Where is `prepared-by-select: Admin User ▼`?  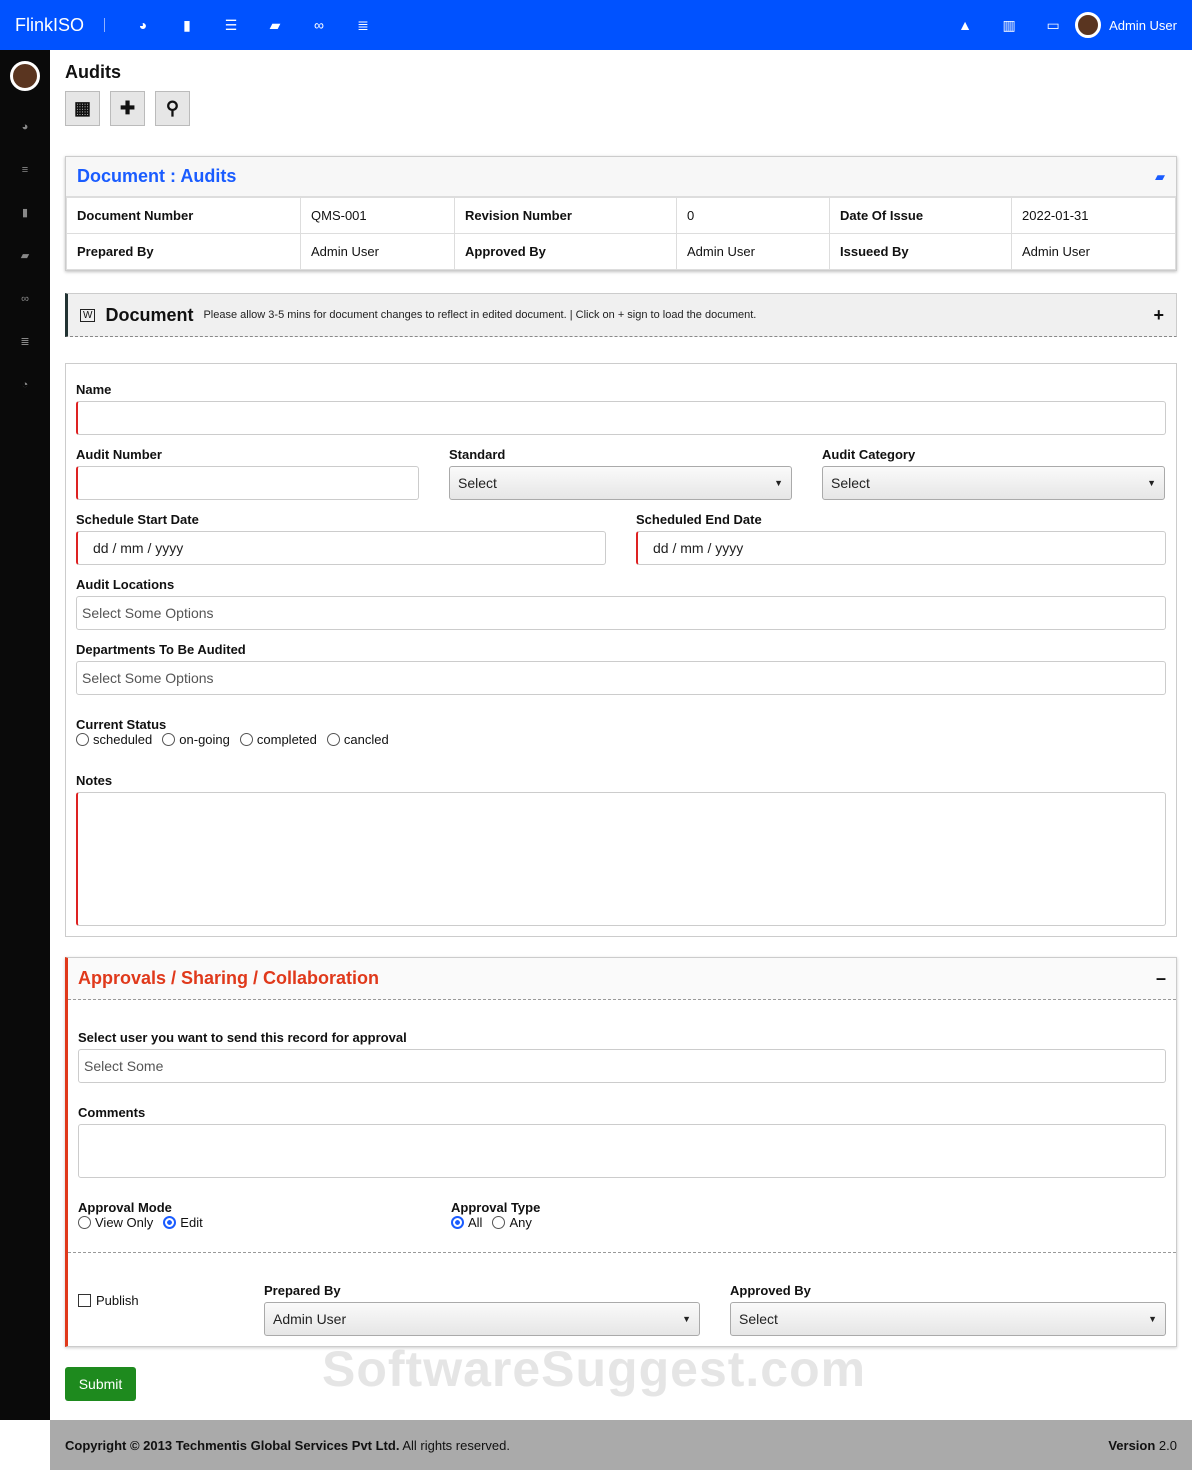
prepared-by-select: Admin User ▼ is located at coordinates (482, 1319).